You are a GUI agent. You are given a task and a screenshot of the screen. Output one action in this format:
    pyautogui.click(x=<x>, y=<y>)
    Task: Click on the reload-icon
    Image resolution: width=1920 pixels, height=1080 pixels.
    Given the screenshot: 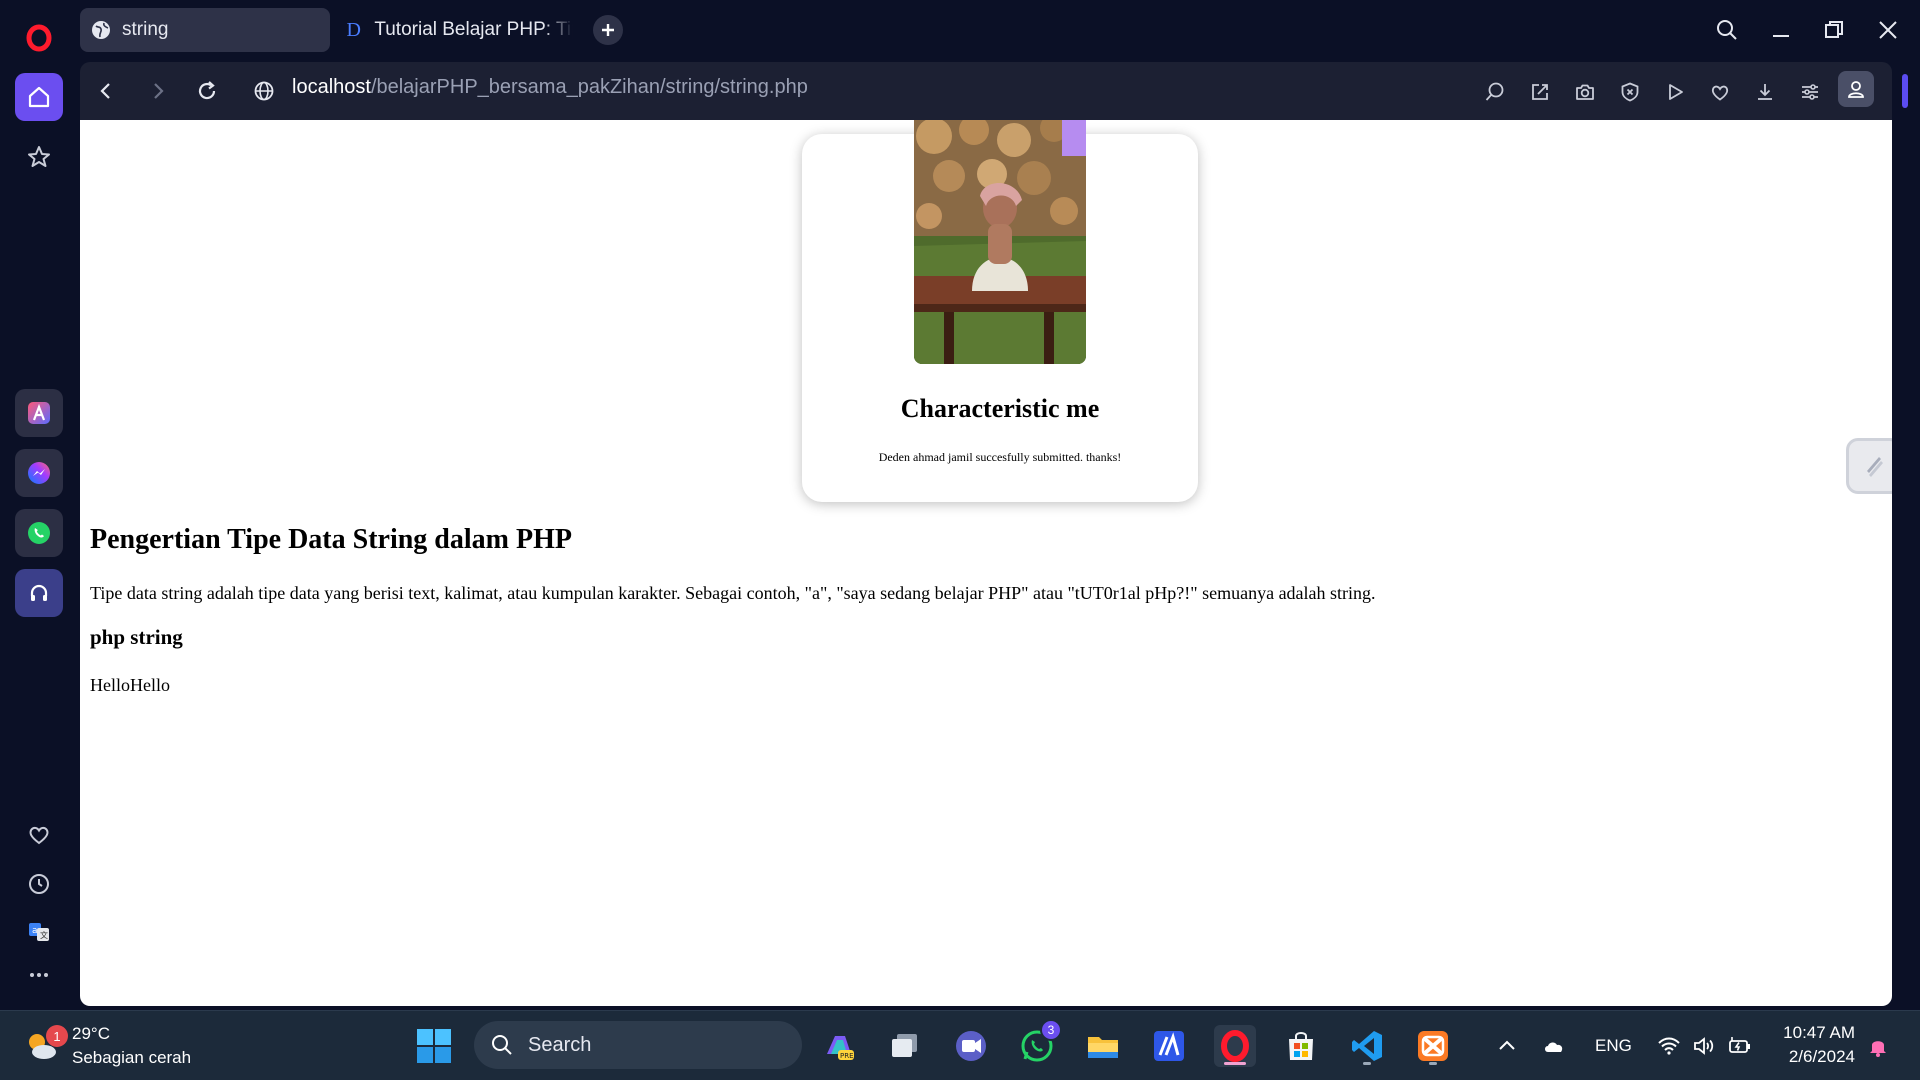 What is the action you would take?
    pyautogui.click(x=207, y=91)
    